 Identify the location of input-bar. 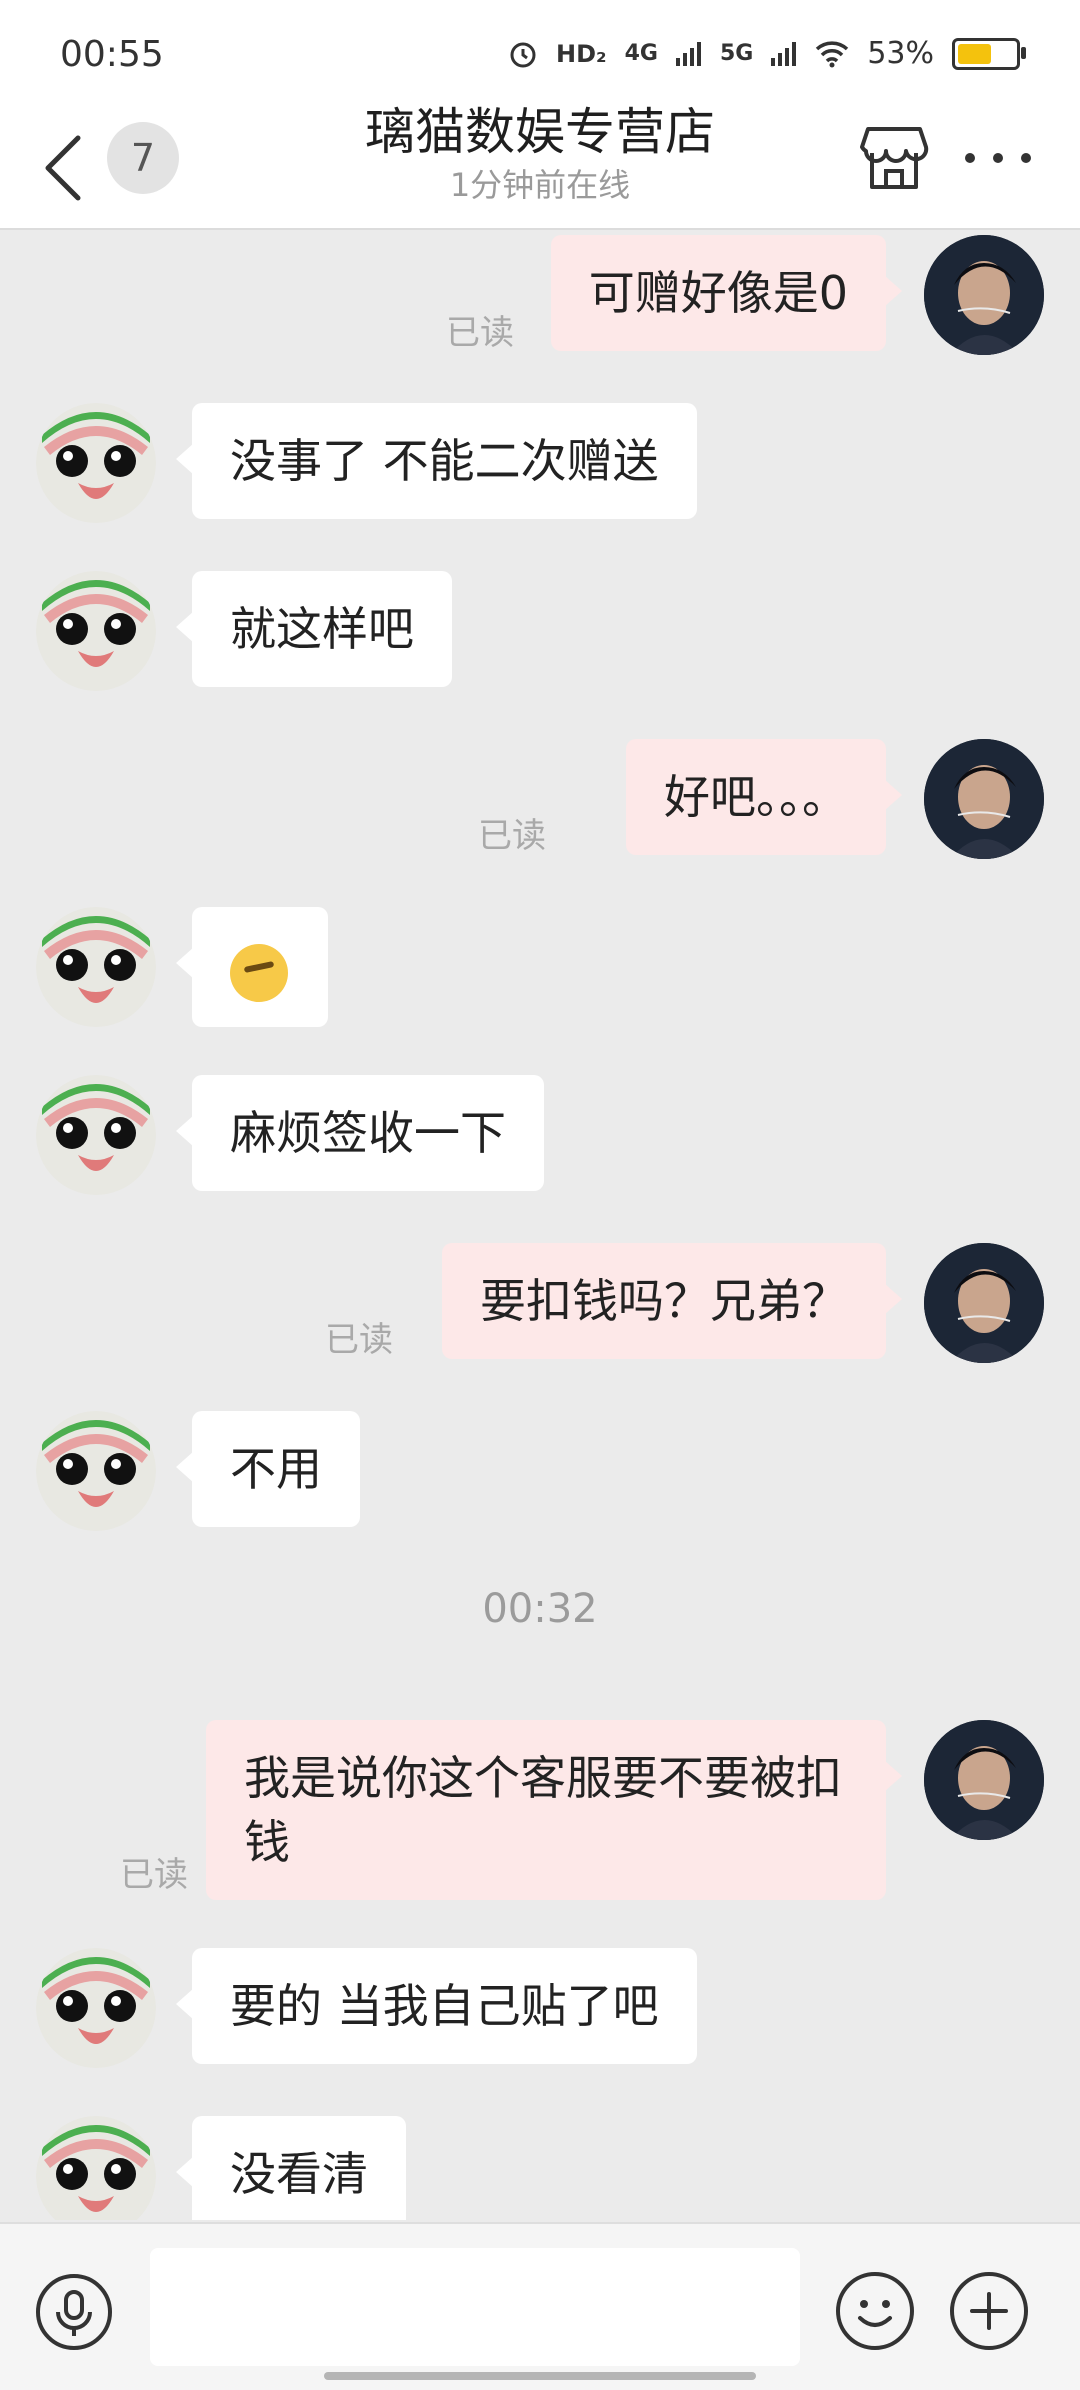
(540, 2306).